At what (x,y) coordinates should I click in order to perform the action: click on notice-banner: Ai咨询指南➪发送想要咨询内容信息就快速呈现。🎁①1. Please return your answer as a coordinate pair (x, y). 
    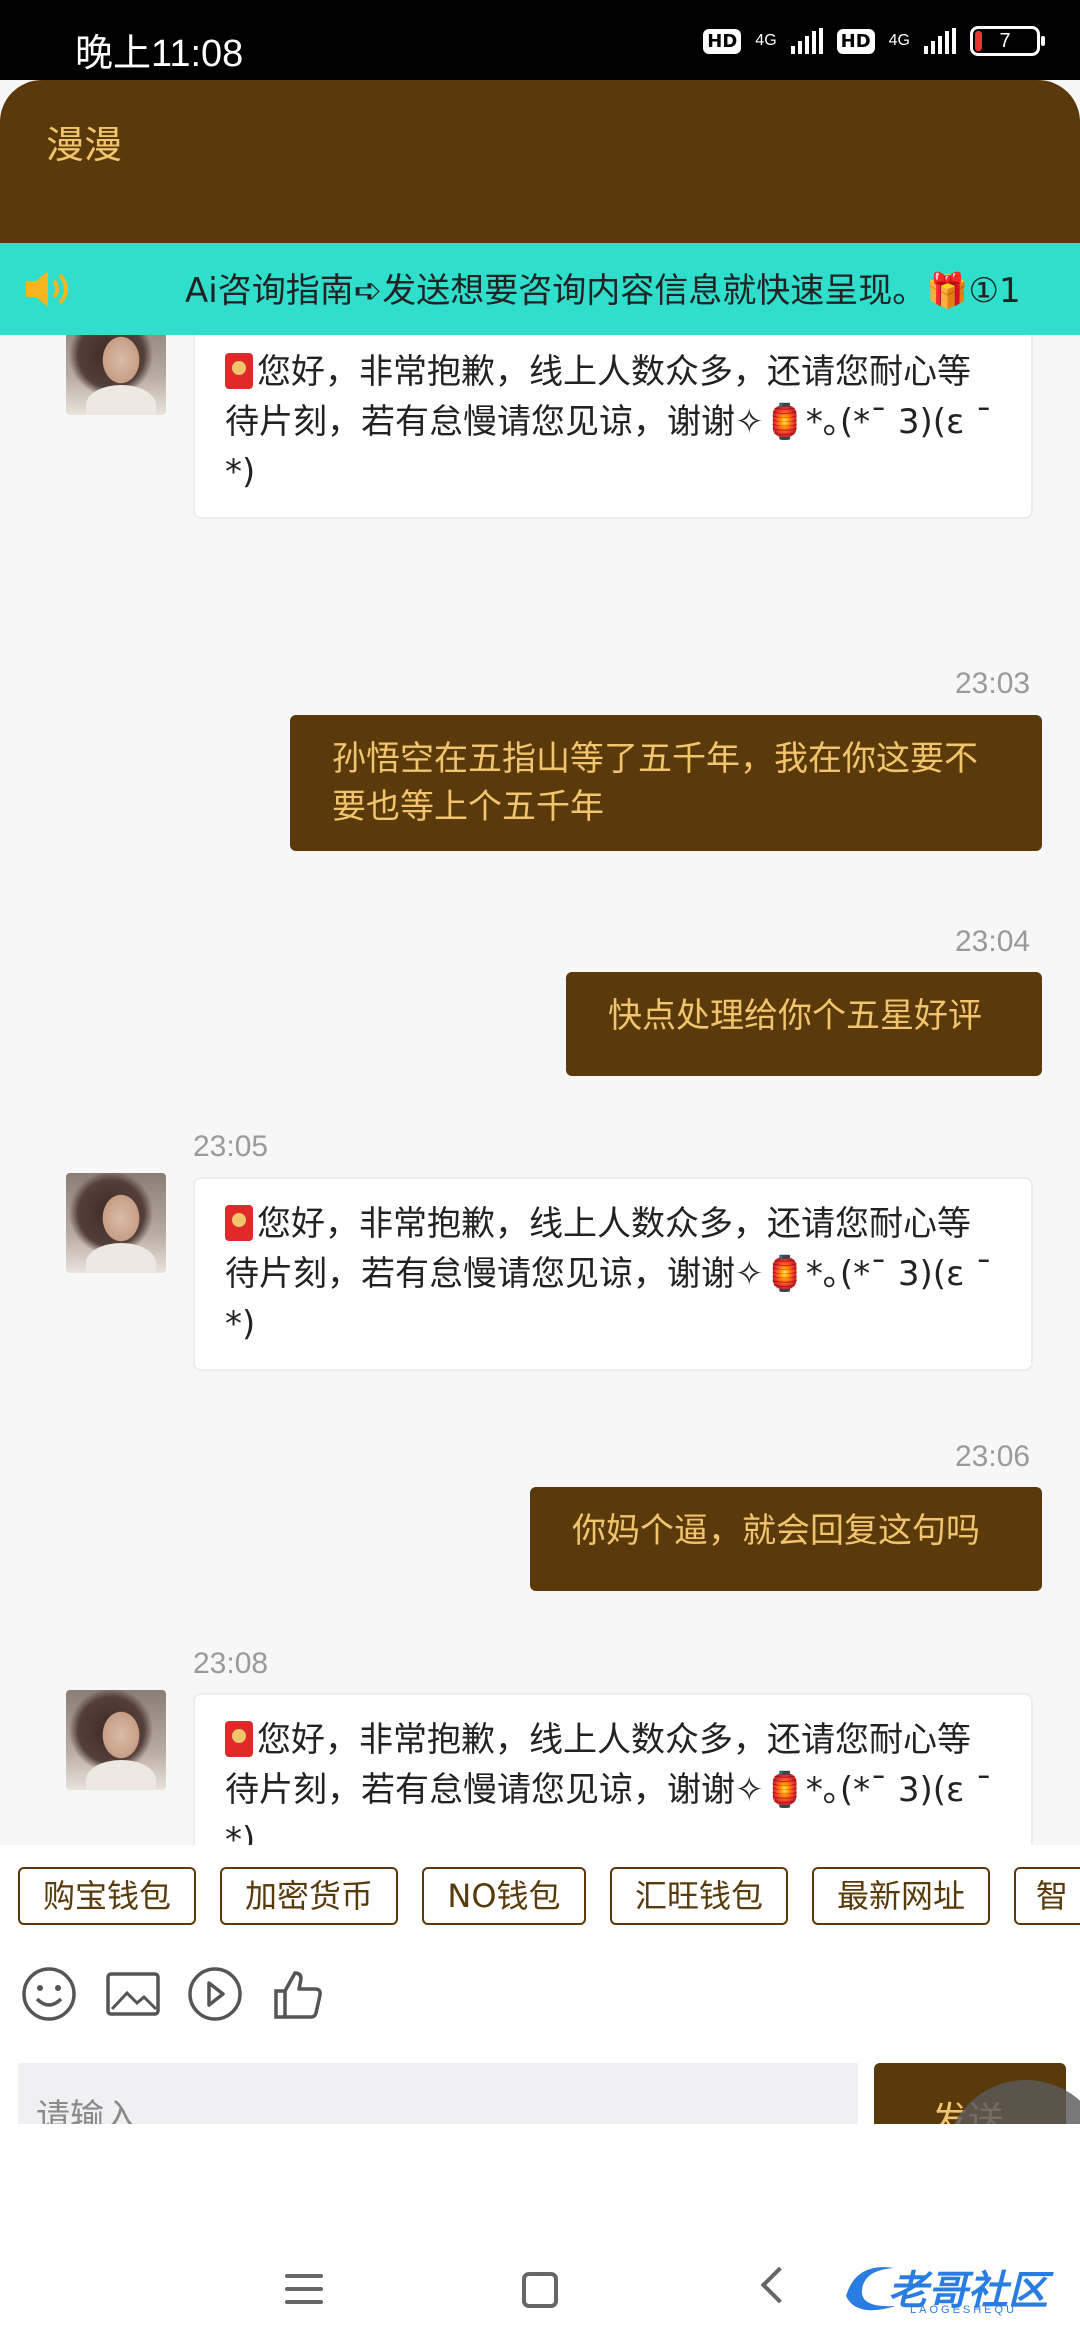
    Looking at the image, I should click on (540, 289).